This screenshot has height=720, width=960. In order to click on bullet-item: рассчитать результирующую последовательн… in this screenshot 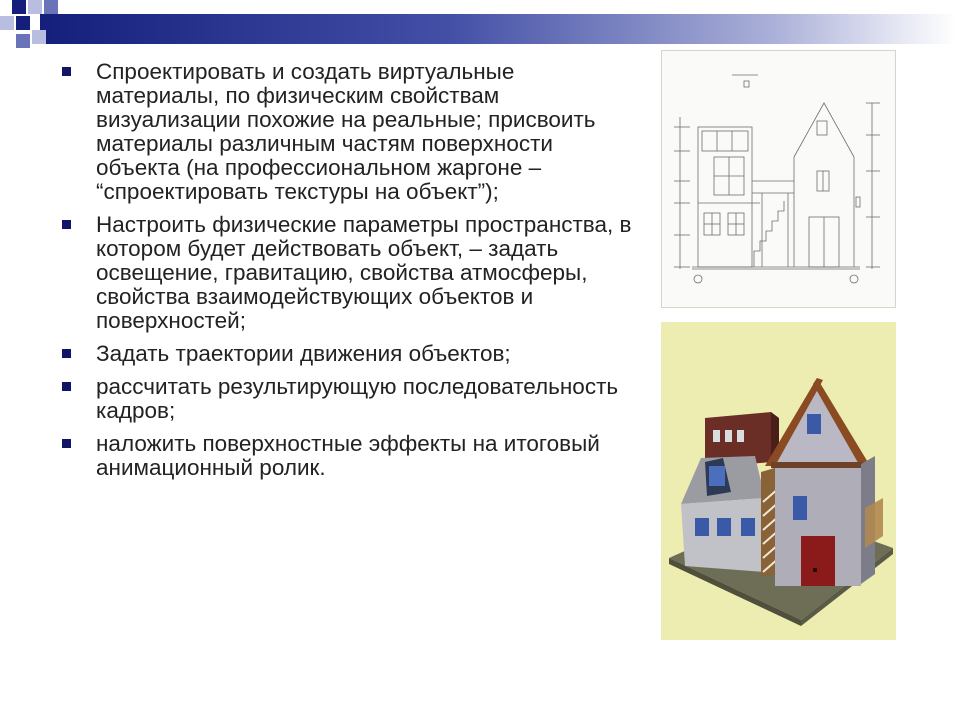, I will do `click(352, 399)`.